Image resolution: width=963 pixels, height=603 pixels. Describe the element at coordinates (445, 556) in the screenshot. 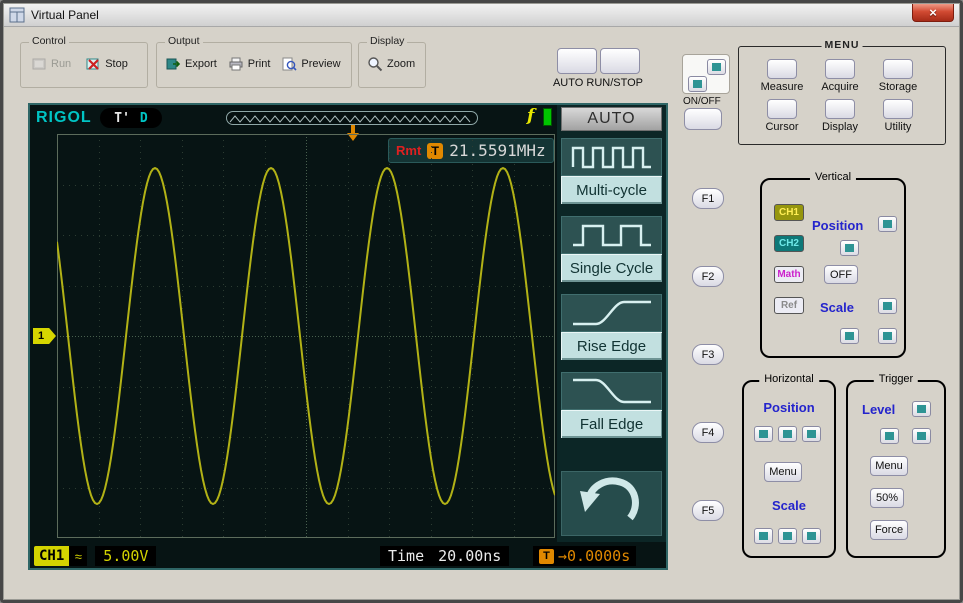

I see `timebase-readout: Time 20.00ns` at that location.